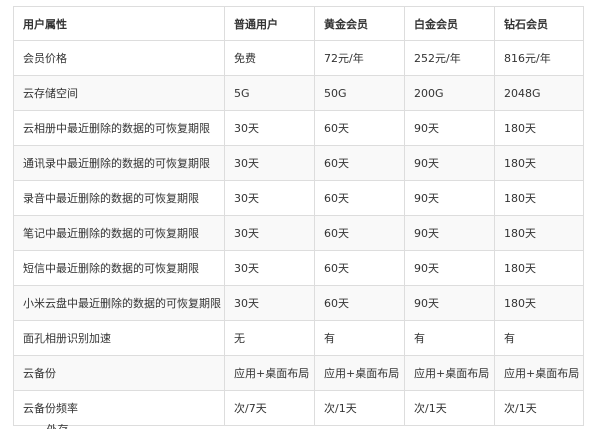 Image resolution: width=600 pixels, height=429 pixels. What do you see at coordinates (119, 198) in the screenshot?
I see `attribute-cell: 录音中最近删除的数据的可恢复期限` at bounding box center [119, 198].